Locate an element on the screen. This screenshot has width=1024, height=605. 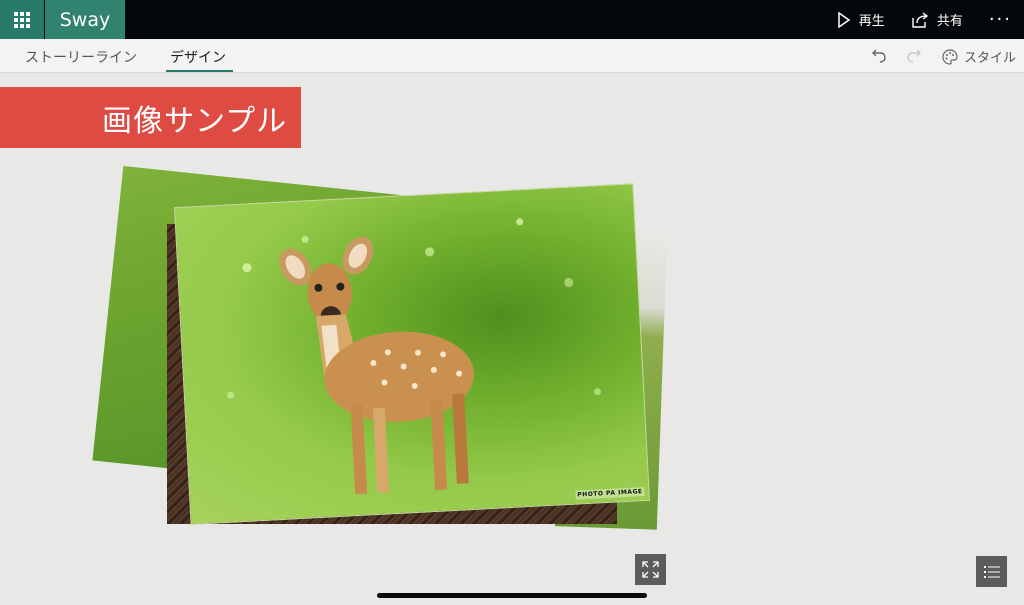
share-icon is located at coordinates (920, 19).